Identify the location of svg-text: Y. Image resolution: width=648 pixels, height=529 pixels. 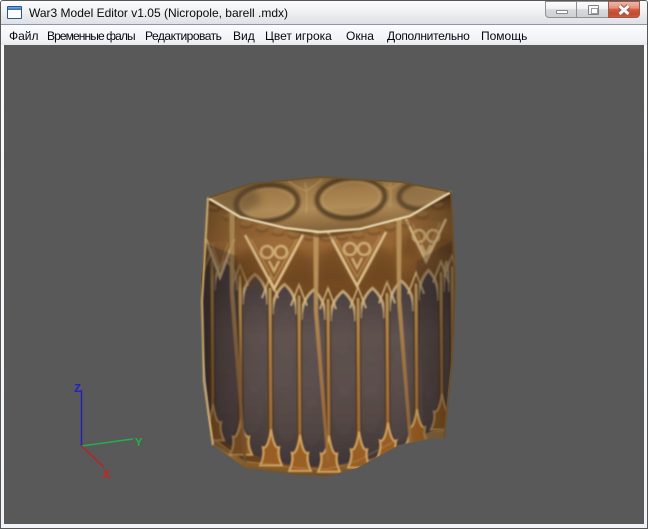
(139, 443).